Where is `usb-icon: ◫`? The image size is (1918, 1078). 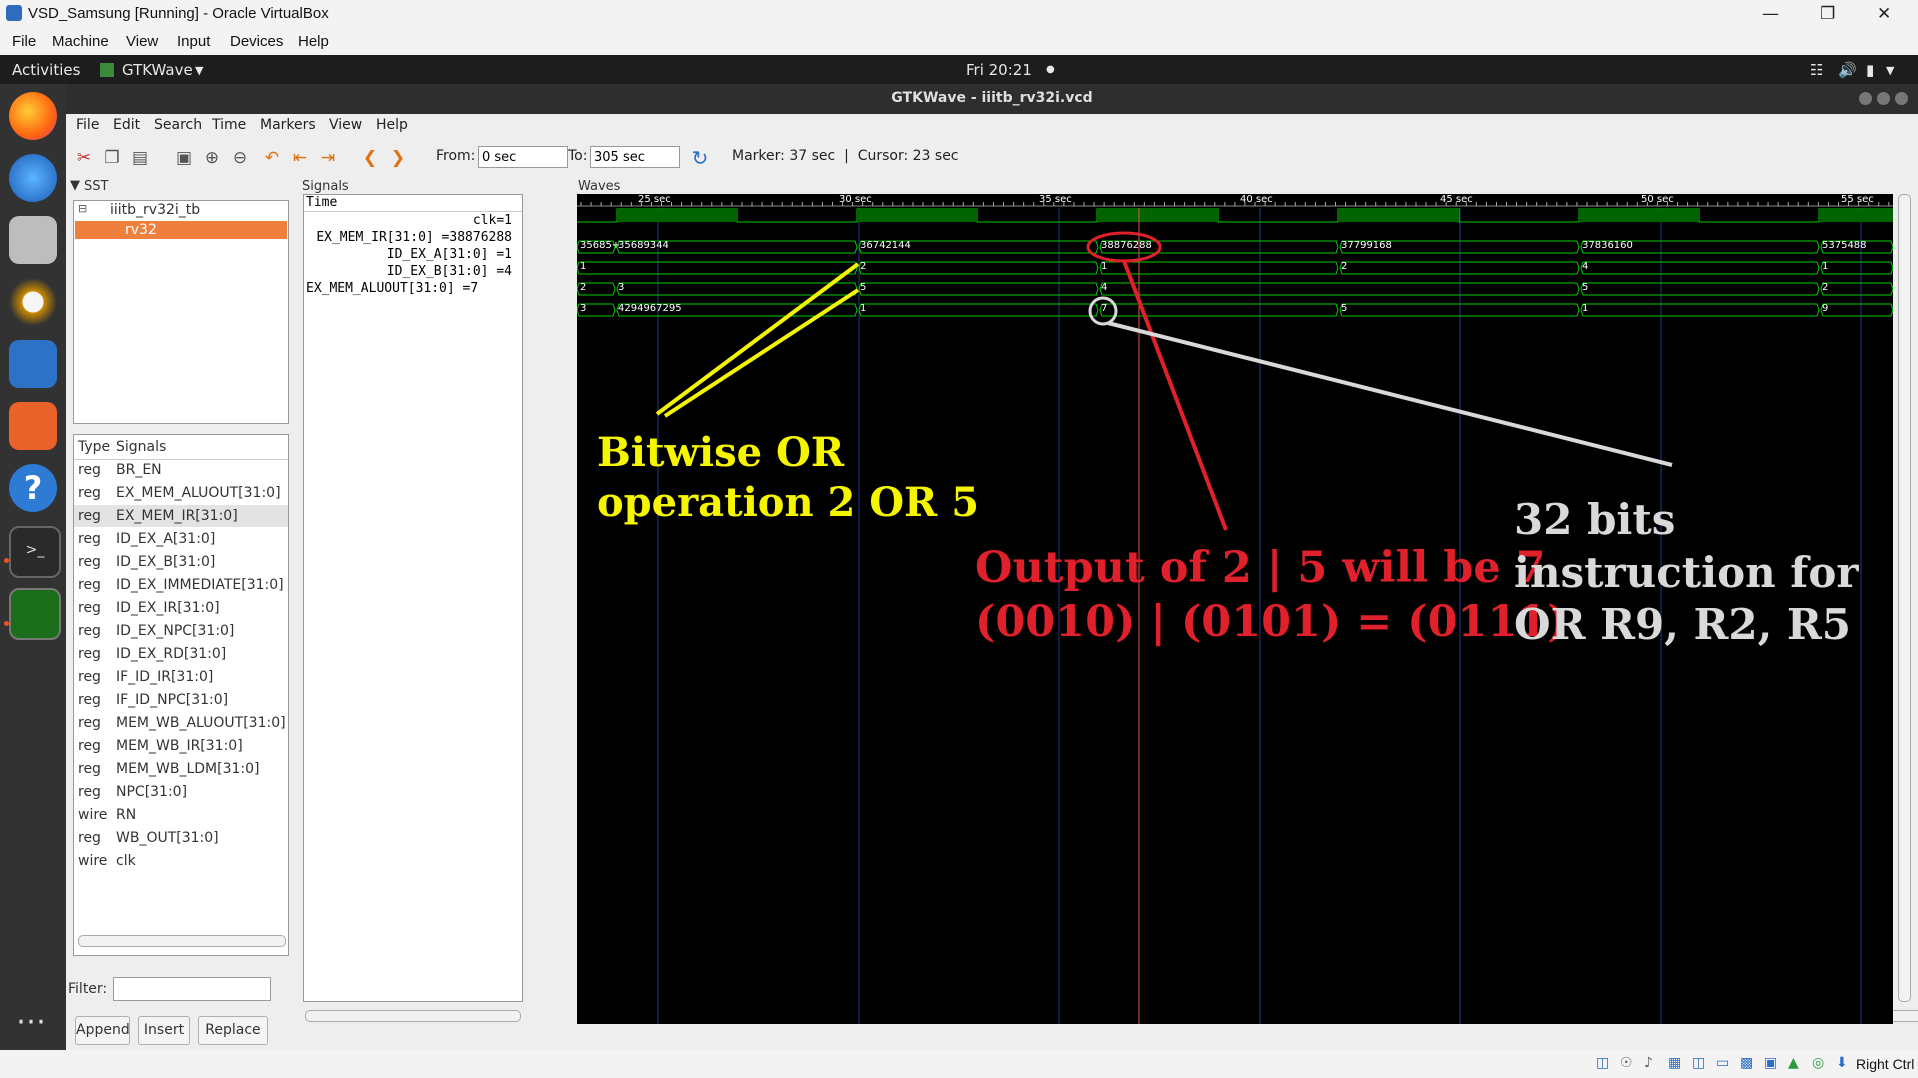 usb-icon: ◫ is located at coordinates (1698, 1063).